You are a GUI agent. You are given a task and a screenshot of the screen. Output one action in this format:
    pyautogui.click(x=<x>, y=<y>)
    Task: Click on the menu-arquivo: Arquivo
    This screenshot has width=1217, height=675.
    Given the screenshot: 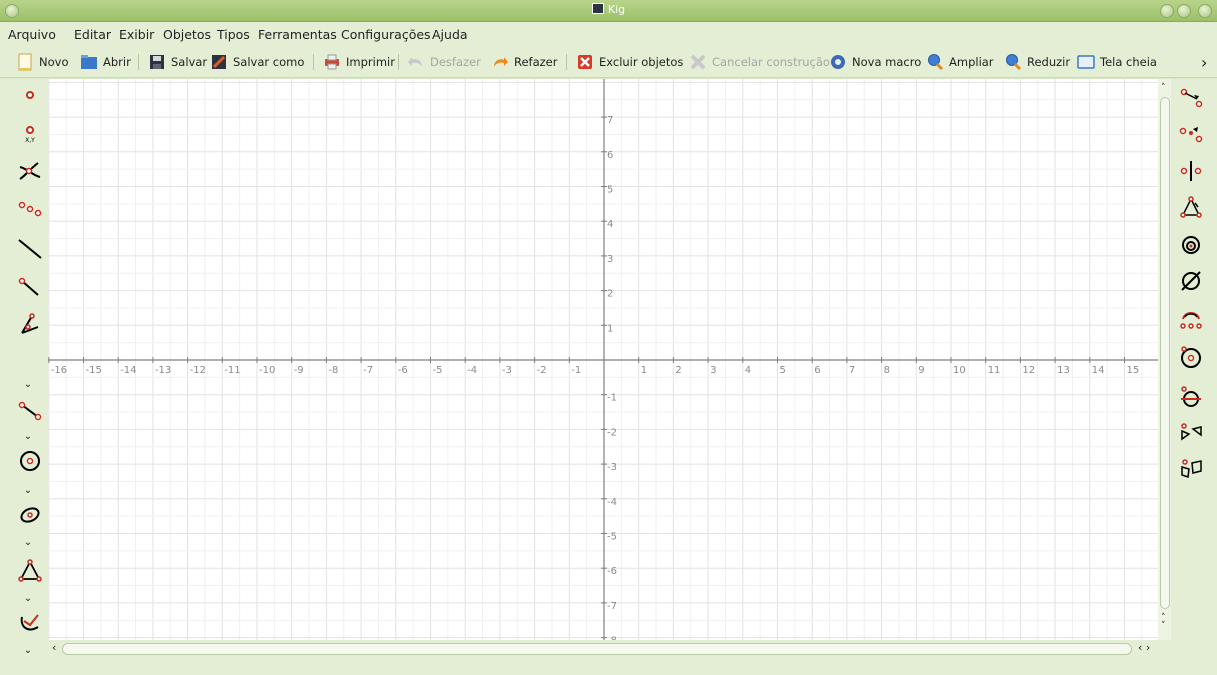 What is the action you would take?
    pyautogui.click(x=32, y=34)
    